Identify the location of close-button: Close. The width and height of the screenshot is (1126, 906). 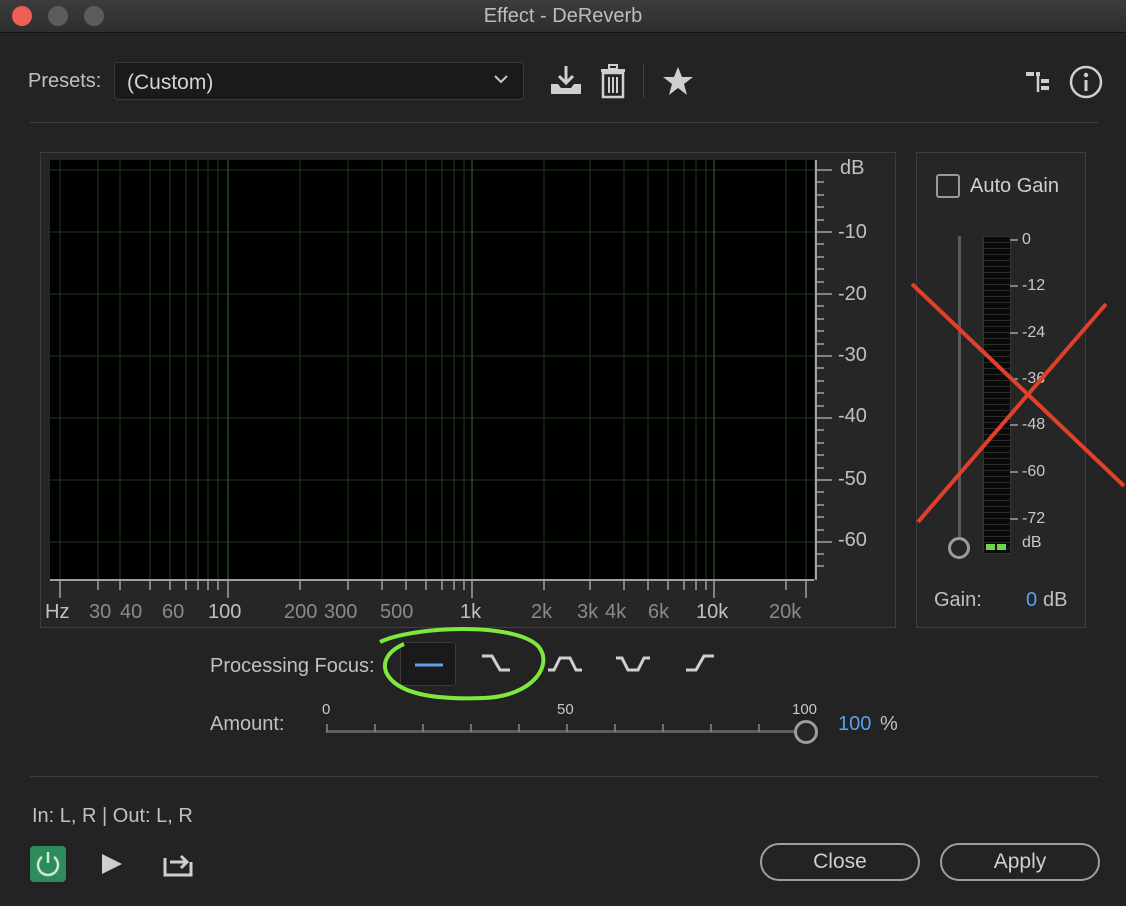
(840, 862).